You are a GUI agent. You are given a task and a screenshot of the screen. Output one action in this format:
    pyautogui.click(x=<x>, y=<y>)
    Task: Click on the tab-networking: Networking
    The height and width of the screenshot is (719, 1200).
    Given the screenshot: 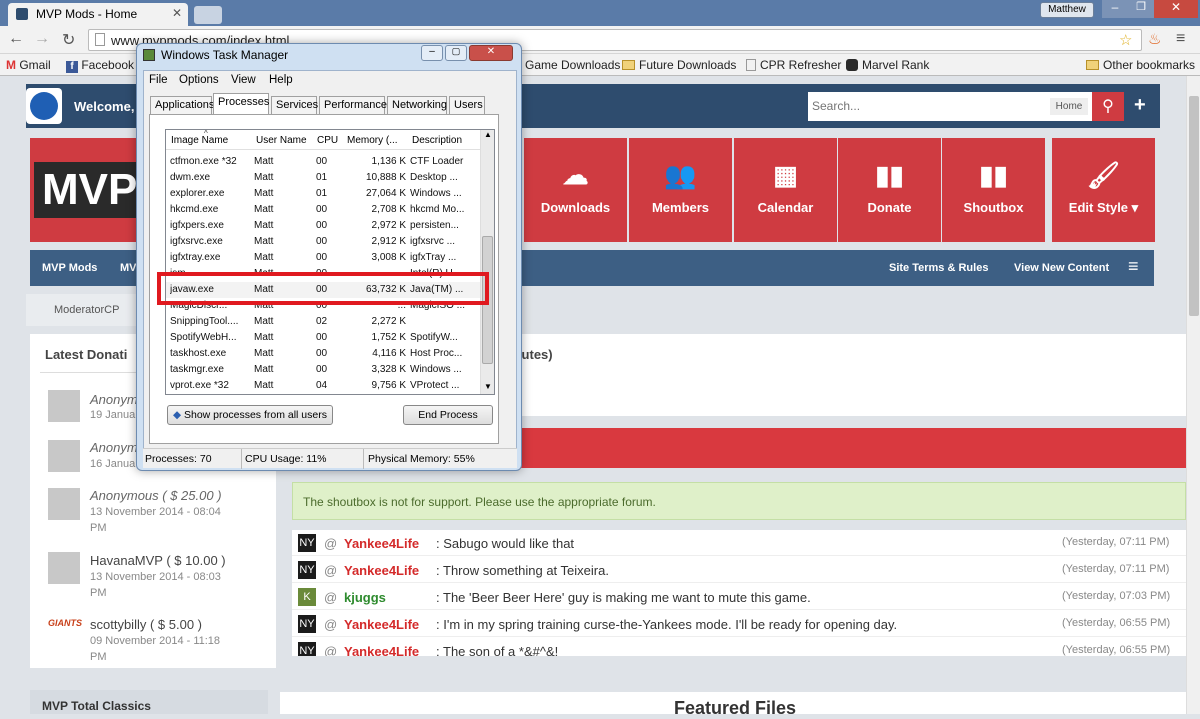 What is the action you would take?
    pyautogui.click(x=417, y=105)
    